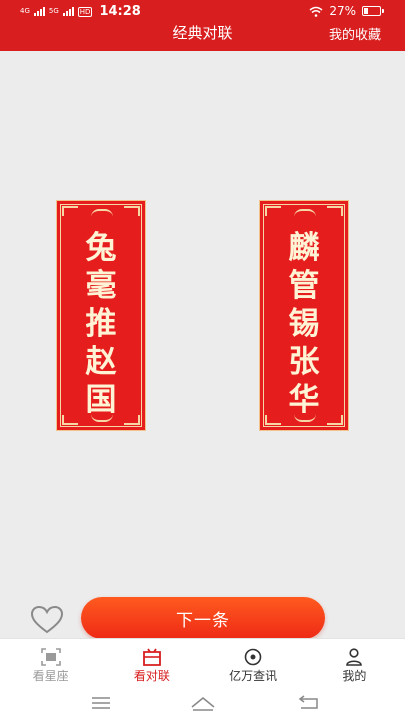 The width and height of the screenshot is (405, 720). Describe the element at coordinates (203, 618) in the screenshot. I see `next-button: 下一条` at that location.